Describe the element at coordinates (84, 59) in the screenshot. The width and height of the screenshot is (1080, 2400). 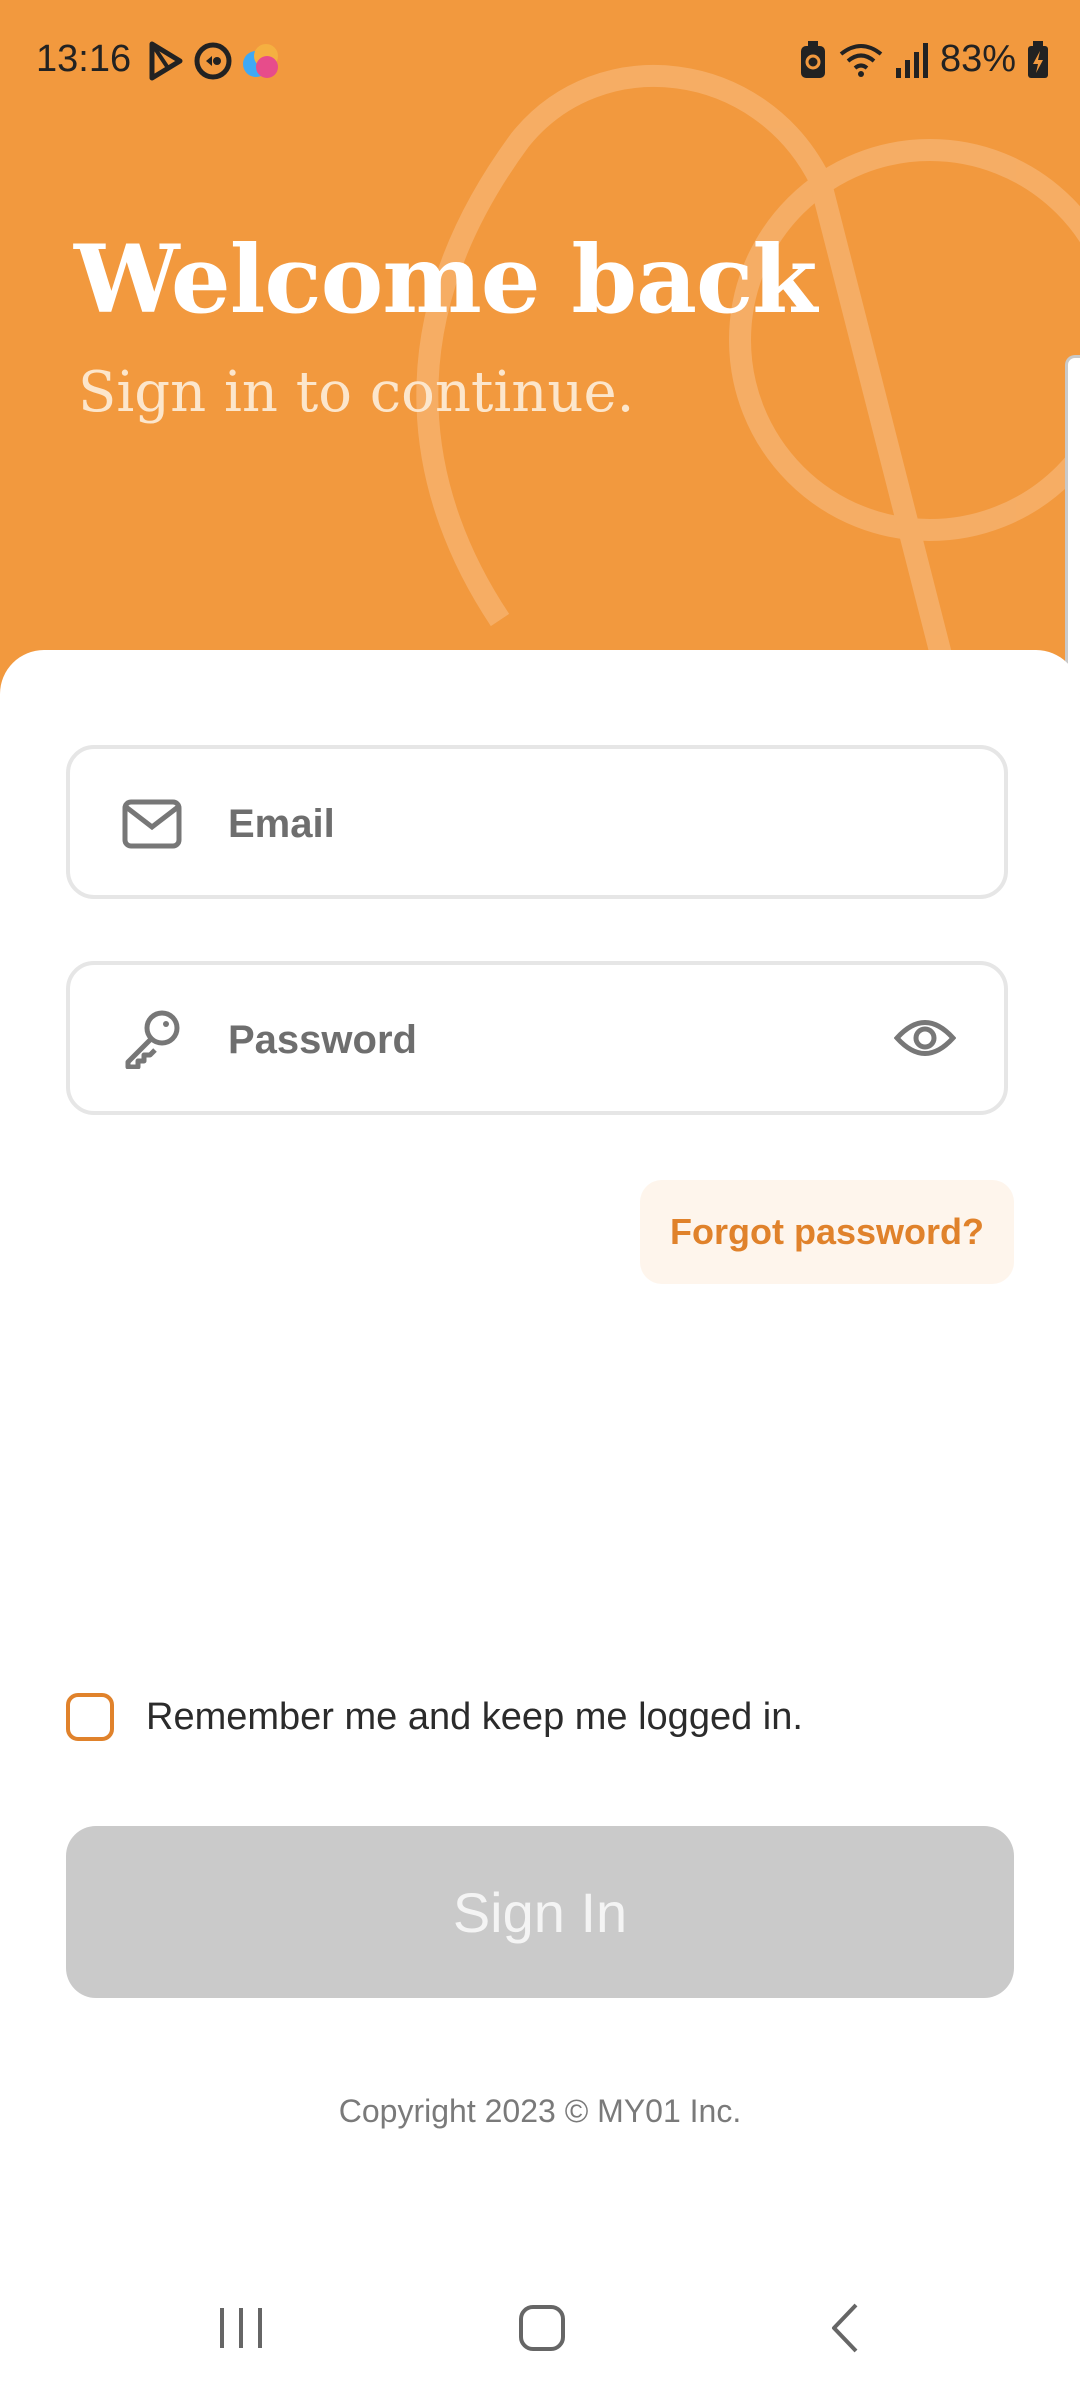
I see `status-time: 13:16` at that location.